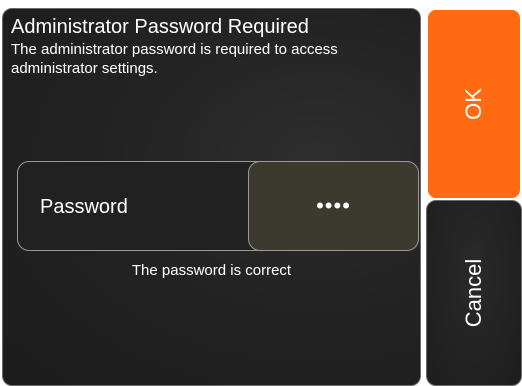 This screenshot has height=386, width=522. I want to click on cancel-button-label: Cancel, so click(473, 293).